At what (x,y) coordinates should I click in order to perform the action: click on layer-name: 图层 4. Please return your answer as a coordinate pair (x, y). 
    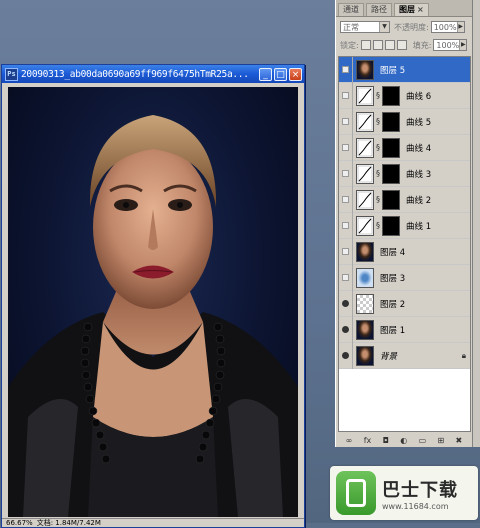
    Looking at the image, I should click on (393, 252).